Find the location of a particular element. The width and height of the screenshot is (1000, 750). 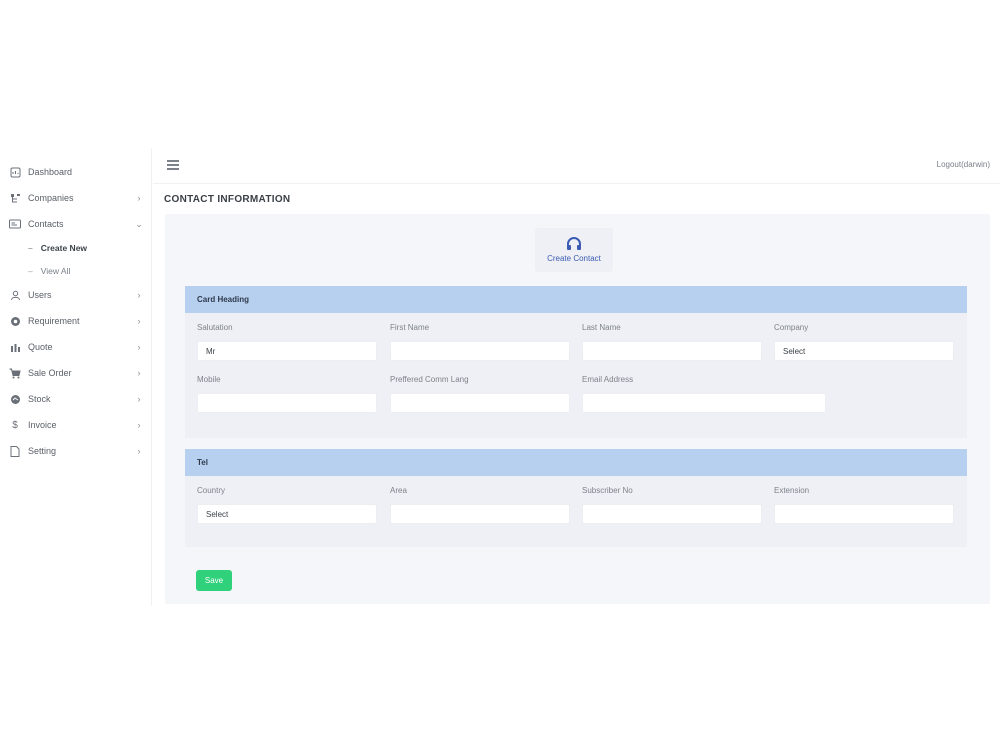

company-select: Select is located at coordinates (864, 351).